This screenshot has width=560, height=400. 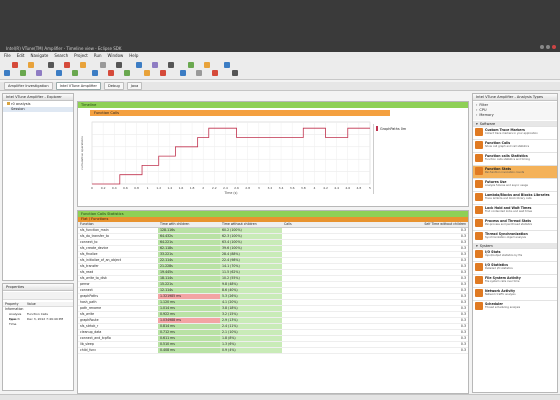 I want to click on legend-box: GraphPaths 0m, so click(x=415, y=159).